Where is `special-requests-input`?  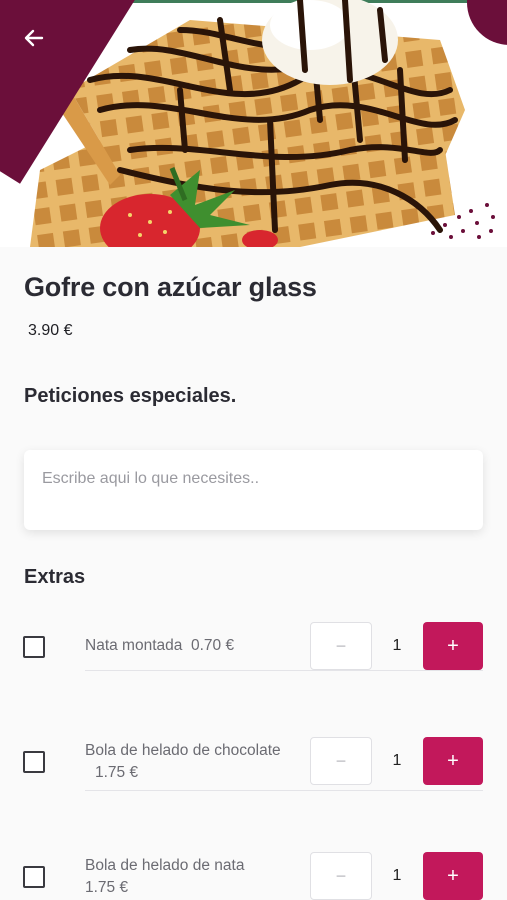 special-requests-input is located at coordinates (253, 490).